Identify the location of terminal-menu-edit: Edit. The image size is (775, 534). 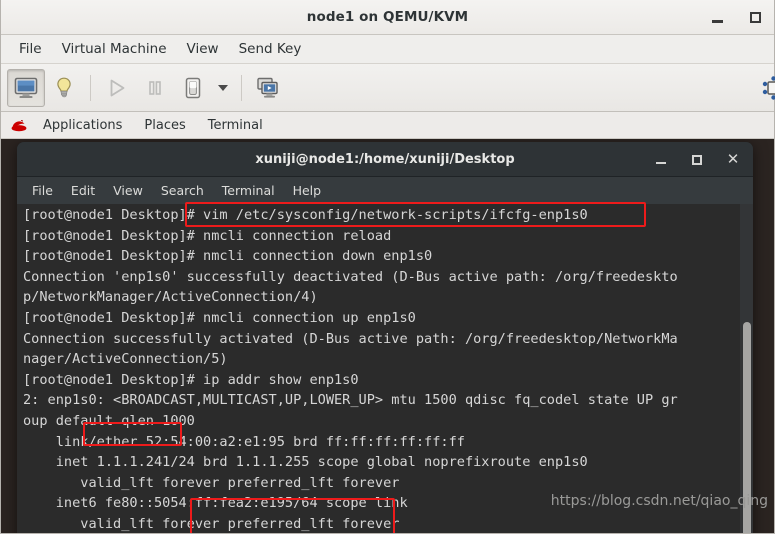
(83, 190).